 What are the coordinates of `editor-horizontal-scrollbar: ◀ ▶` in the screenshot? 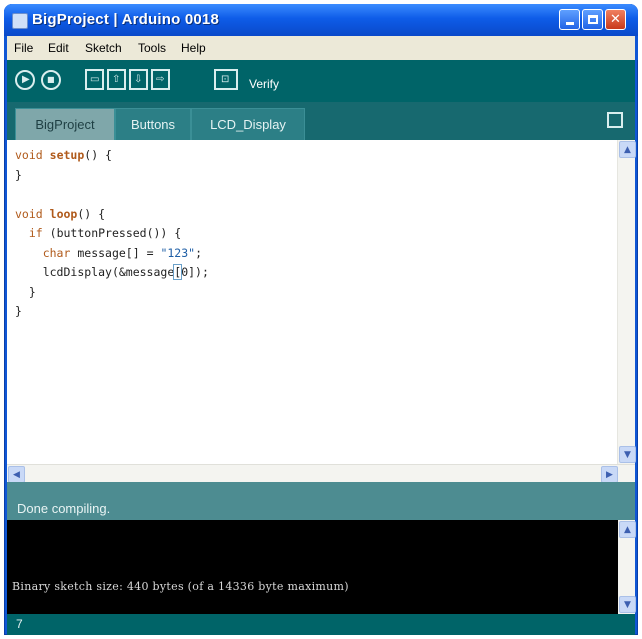 It's located at (321, 473).